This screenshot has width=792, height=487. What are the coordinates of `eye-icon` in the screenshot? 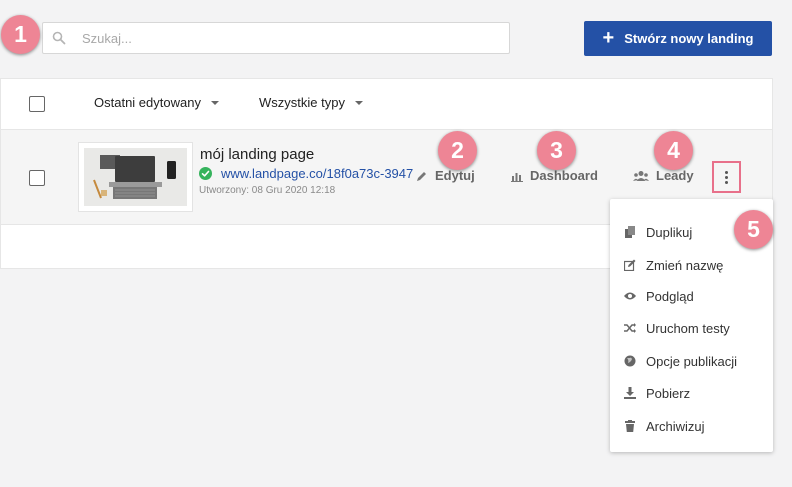 It's located at (630, 296).